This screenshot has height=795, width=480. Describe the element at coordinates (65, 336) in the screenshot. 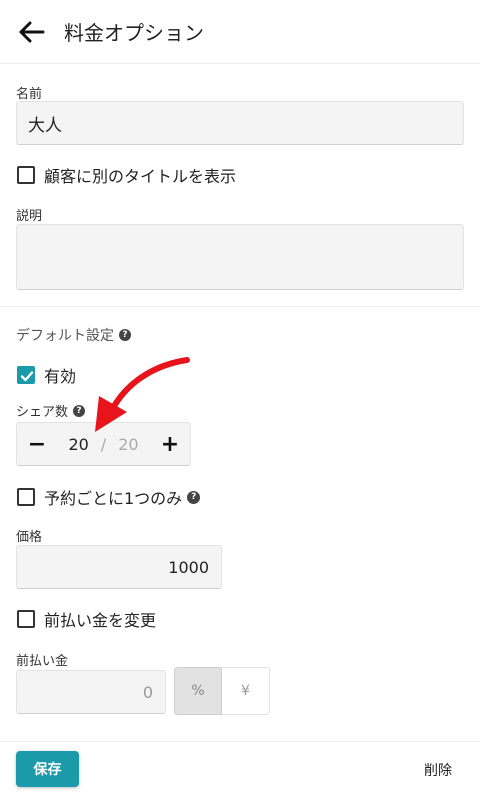

I see `default-settings-label: デフォルト設定` at that location.